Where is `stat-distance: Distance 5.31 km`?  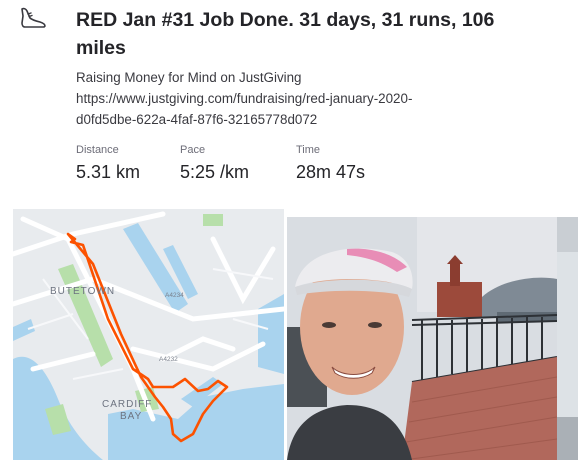 stat-distance: Distance 5.31 km is located at coordinates (108, 163).